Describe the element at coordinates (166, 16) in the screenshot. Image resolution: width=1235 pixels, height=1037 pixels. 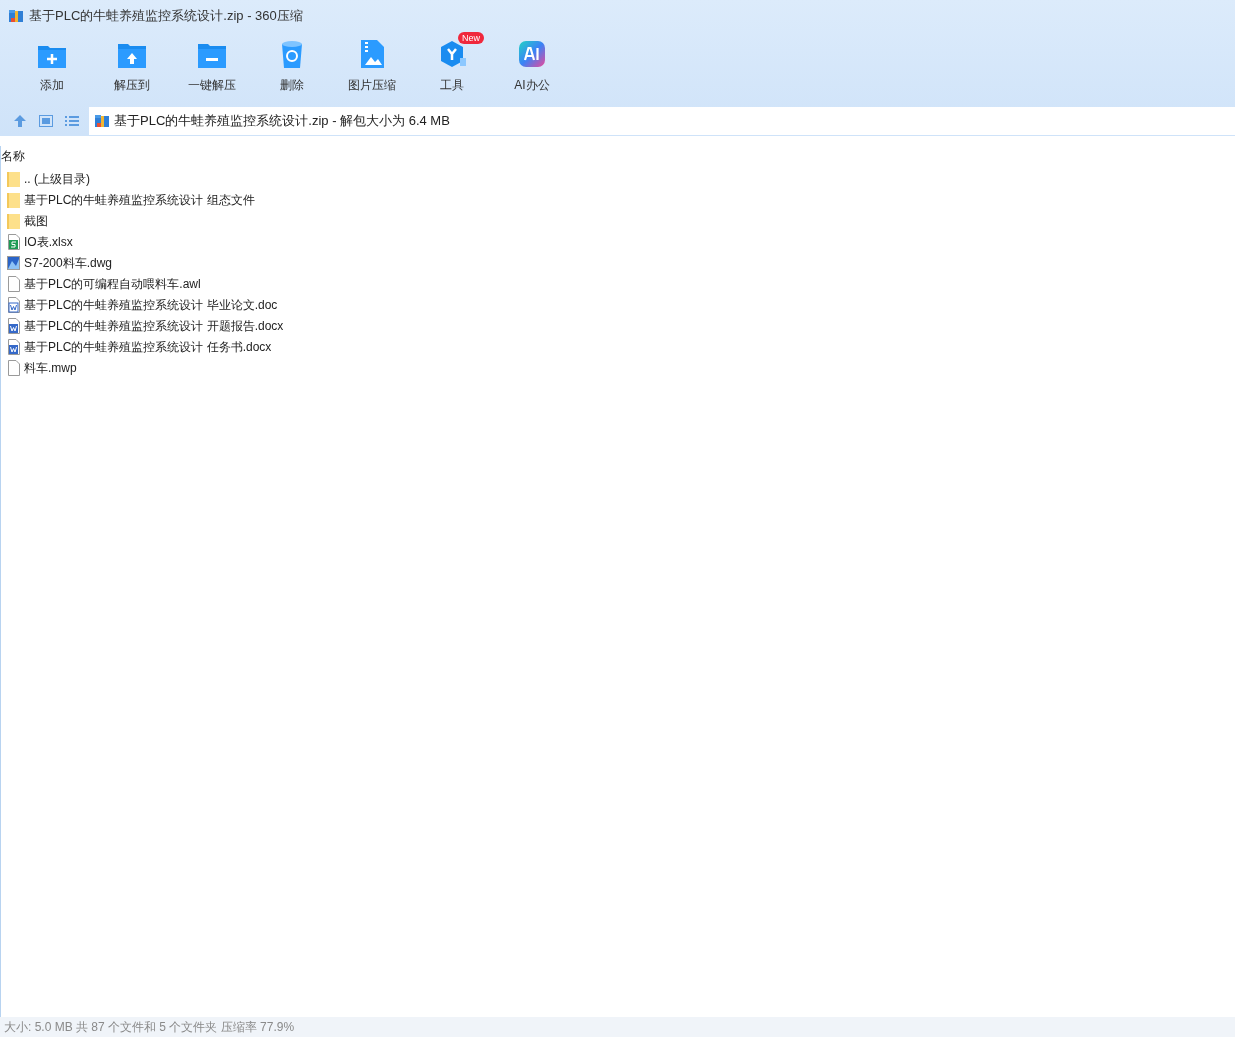
I see `window-title: 基于PLC的牛蛙养殖监控系统设计.zip - 360压缩` at that location.